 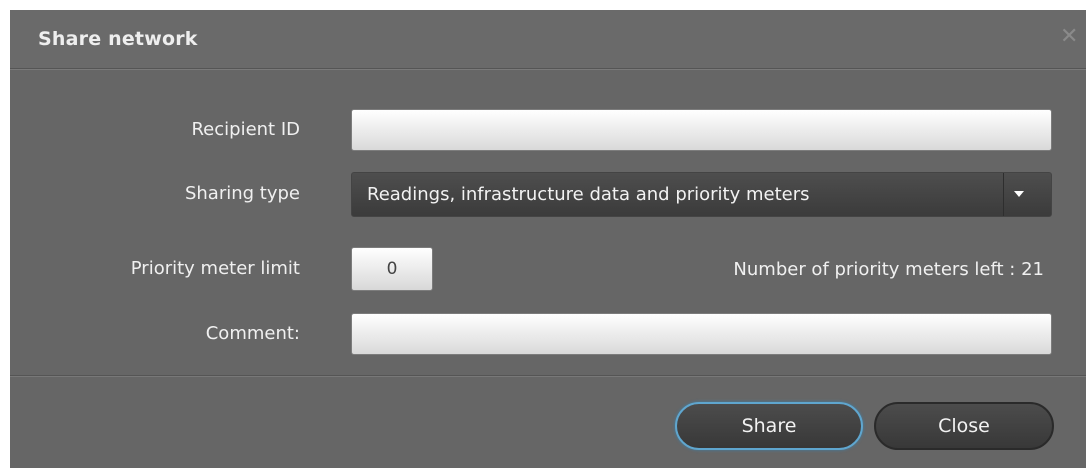 I want to click on priority-meter-limit-input, so click(x=392, y=269).